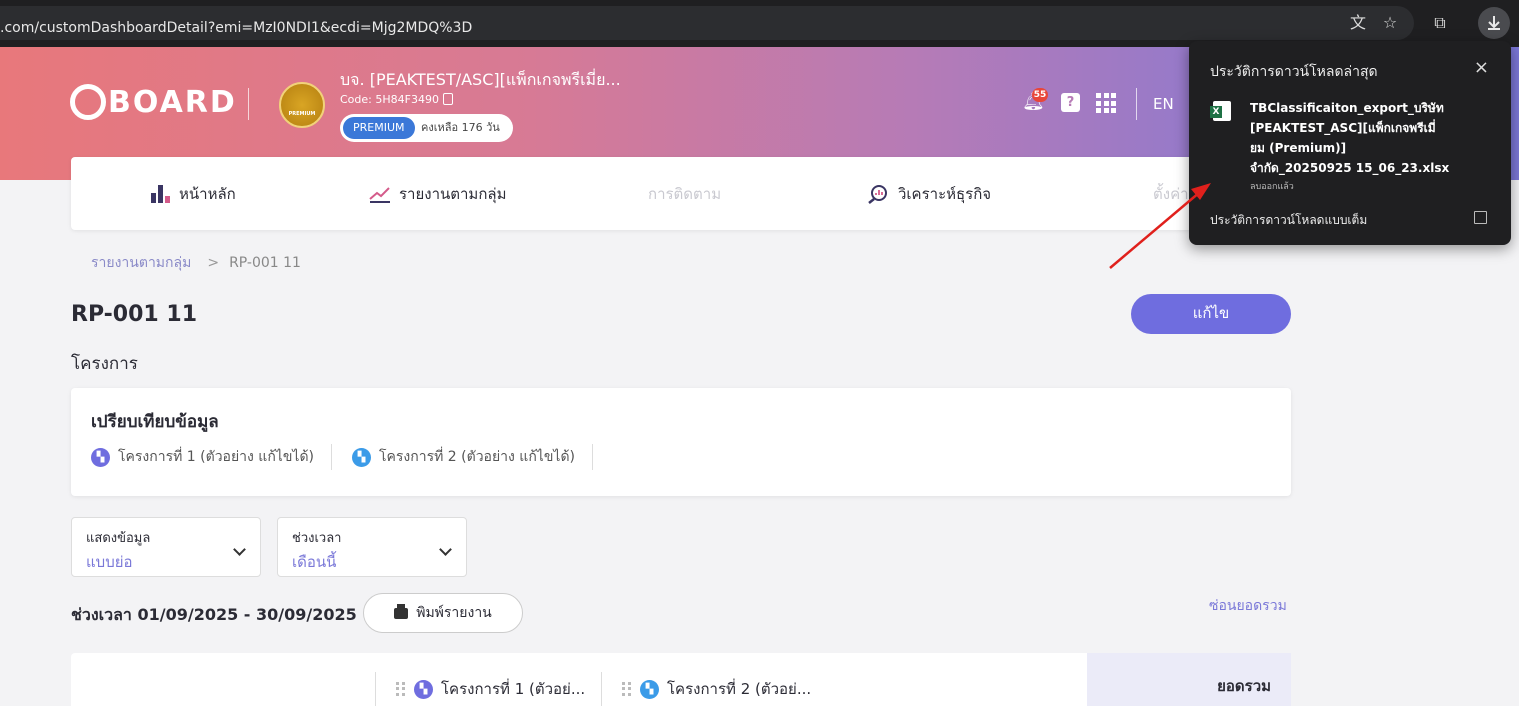 This screenshot has height=706, width=1519. What do you see at coordinates (118, 538) in the screenshot?
I see `display-select-label: แสดงข้อมูล` at bounding box center [118, 538].